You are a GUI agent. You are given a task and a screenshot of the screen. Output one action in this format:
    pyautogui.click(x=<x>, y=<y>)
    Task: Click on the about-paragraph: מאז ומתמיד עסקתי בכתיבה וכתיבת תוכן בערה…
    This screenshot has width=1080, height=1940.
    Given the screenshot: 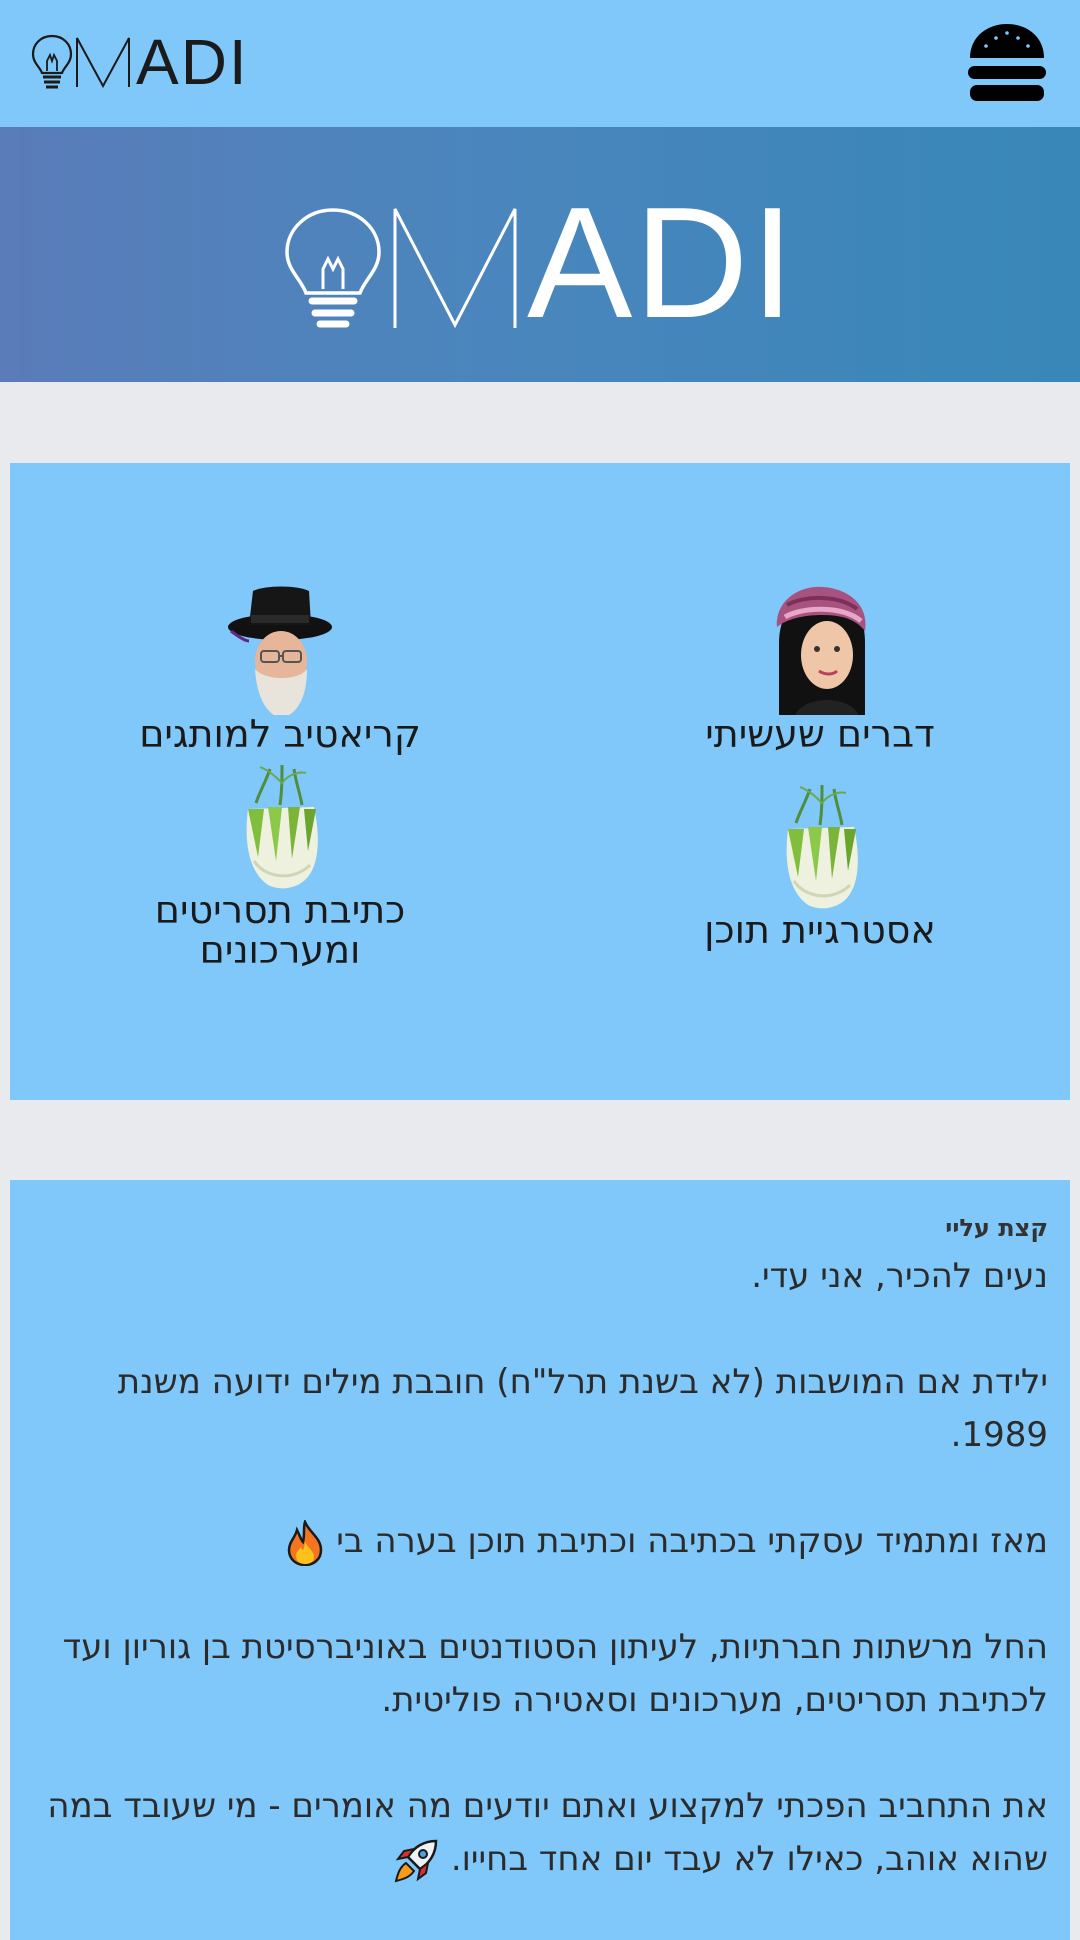 What is the action you would take?
    pyautogui.click(x=540, y=1541)
    